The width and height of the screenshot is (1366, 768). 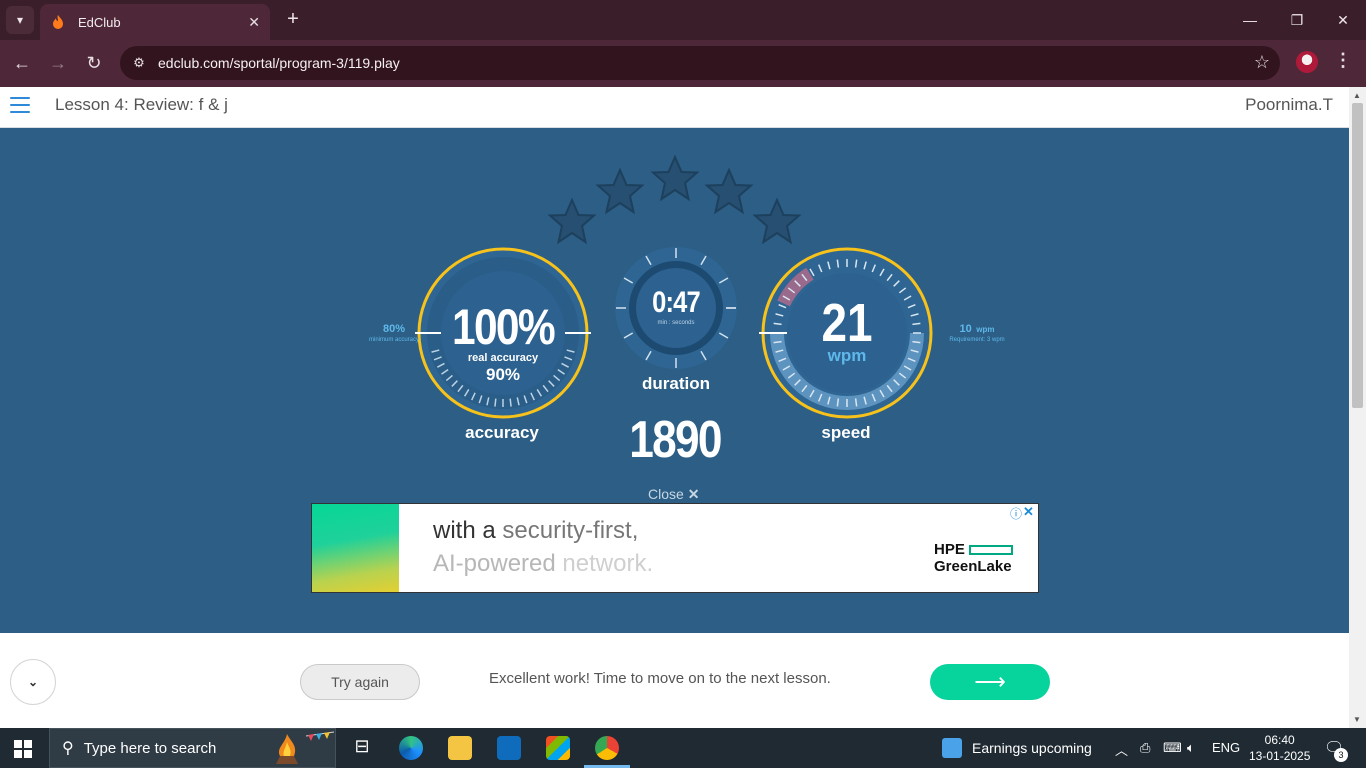 What do you see at coordinates (1250, 20) in the screenshot?
I see `minimize-icon: —` at bounding box center [1250, 20].